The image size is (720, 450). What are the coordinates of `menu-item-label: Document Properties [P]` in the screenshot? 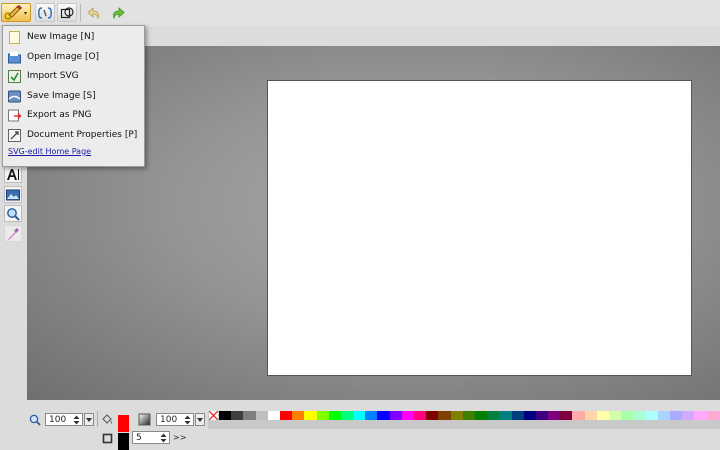 It's located at (82, 135).